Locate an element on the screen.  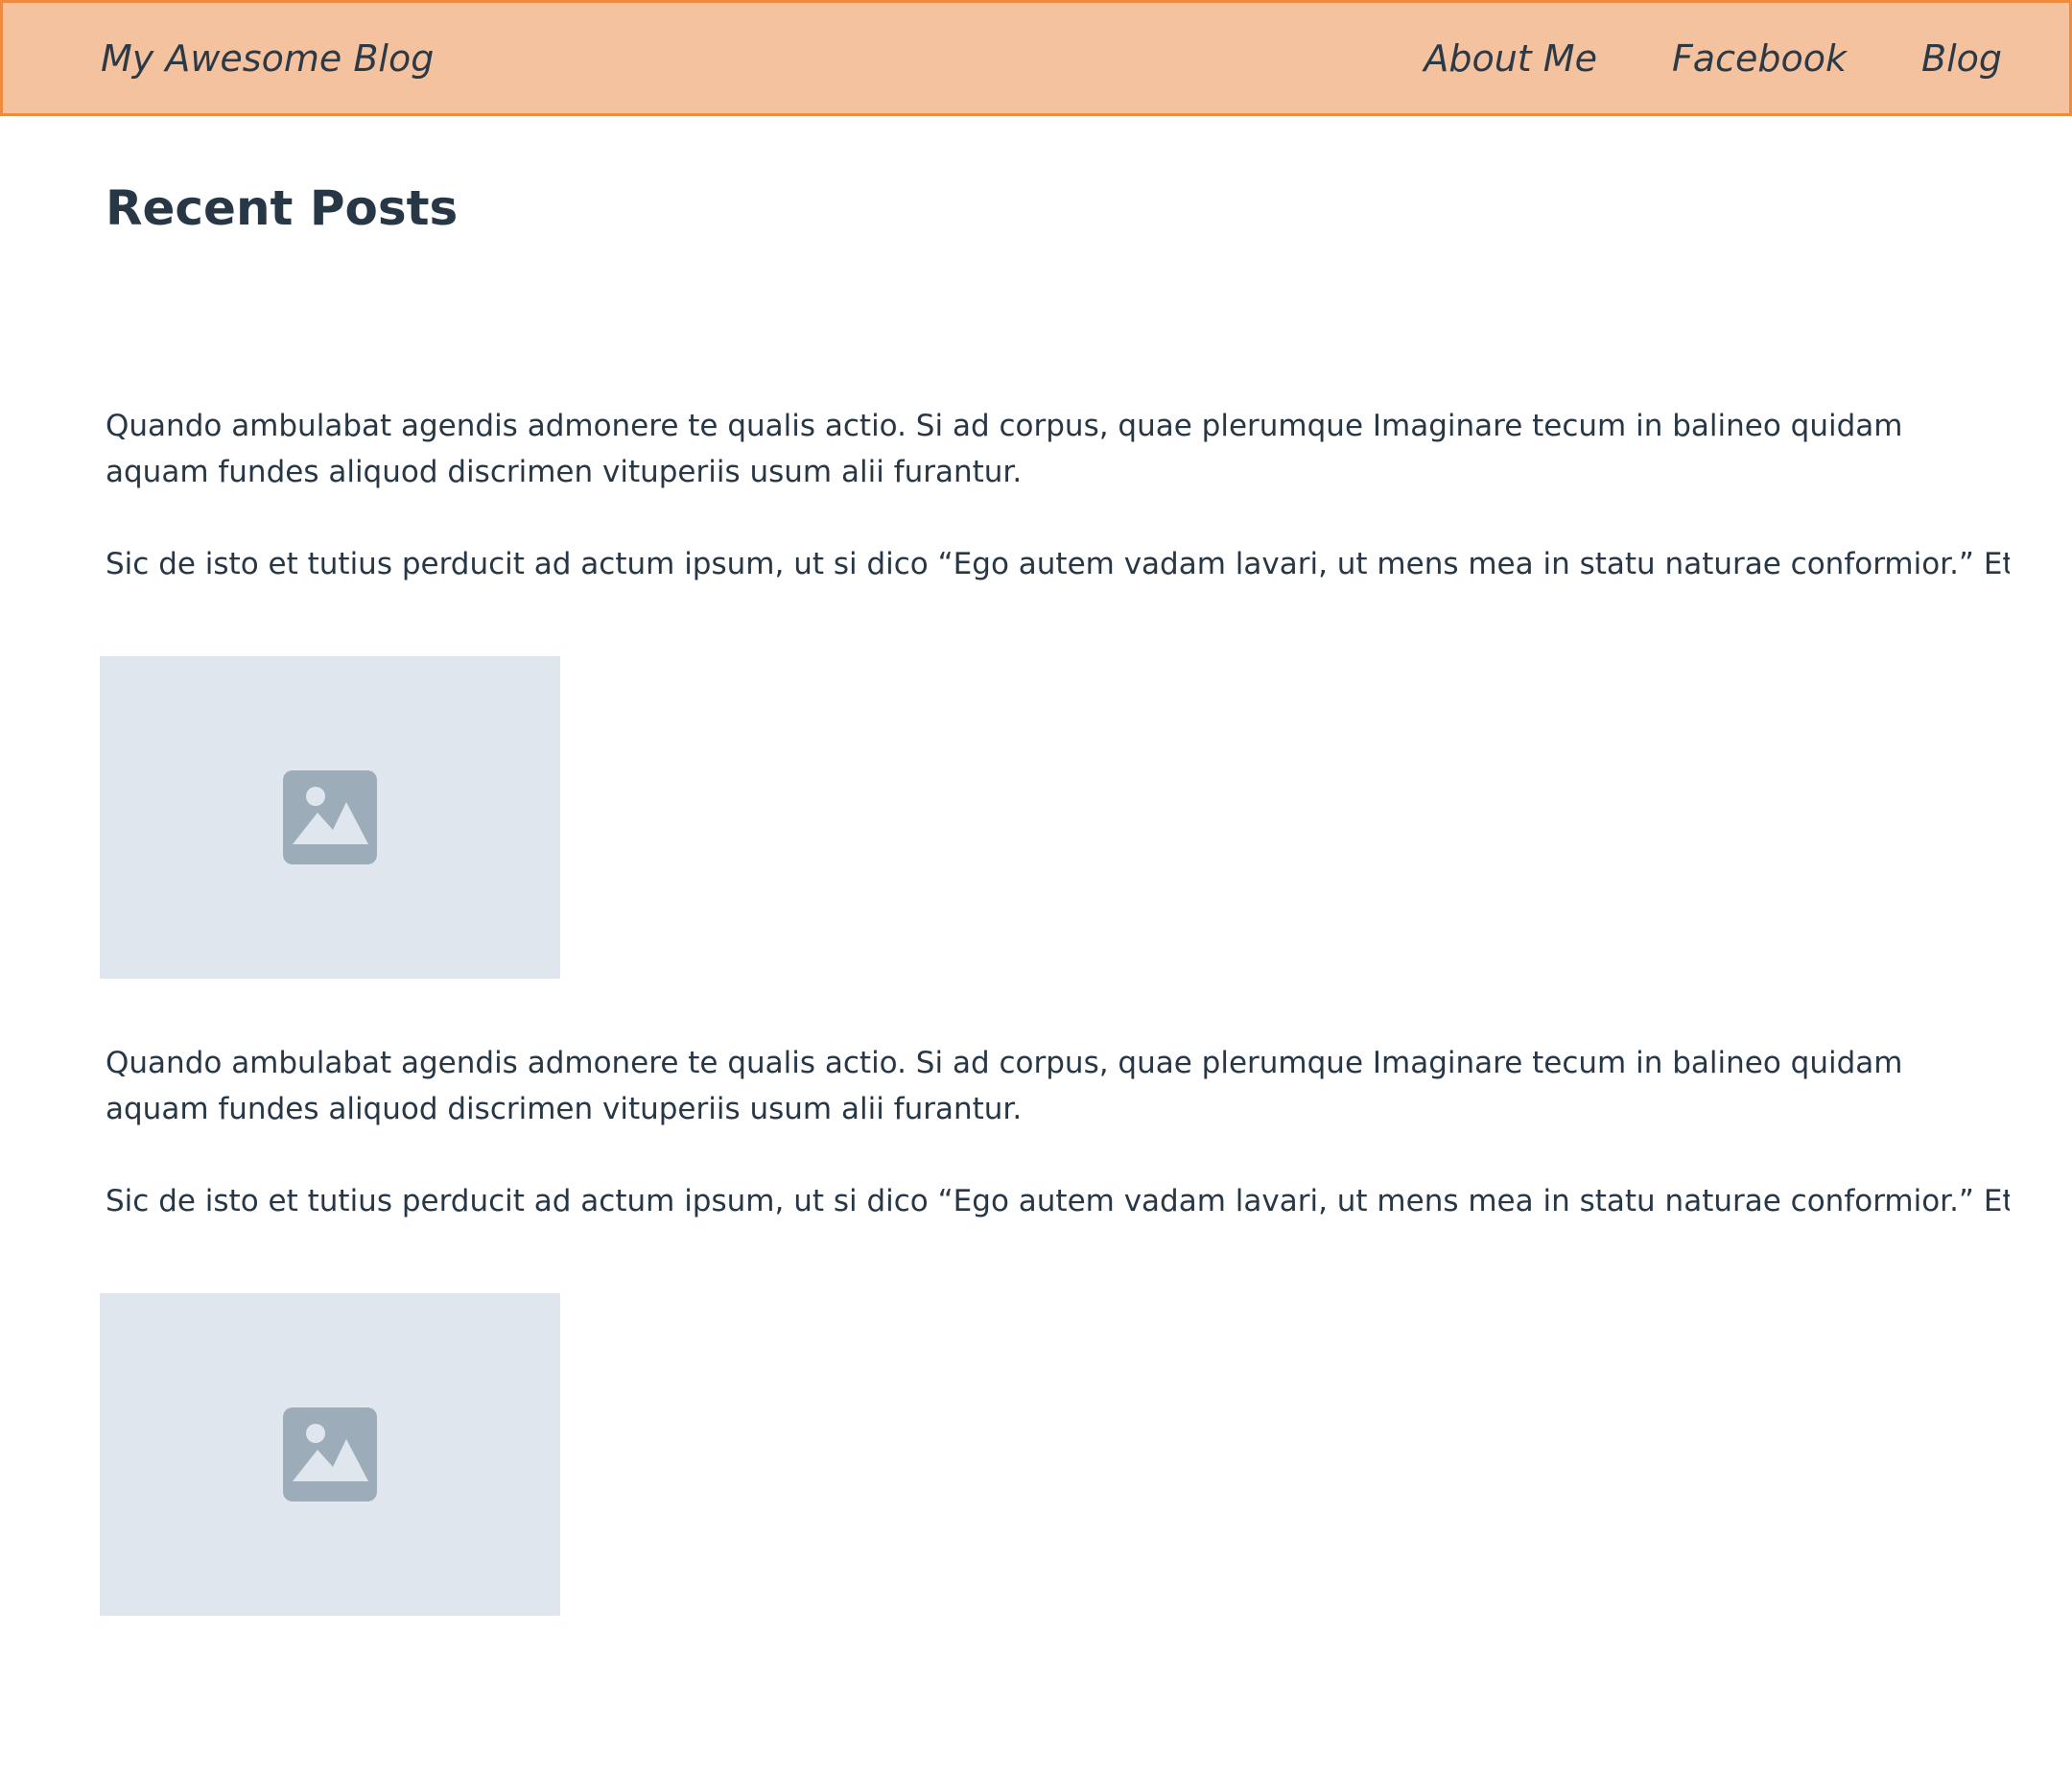
nav-link-blog: Blog is located at coordinates (1961, 58).